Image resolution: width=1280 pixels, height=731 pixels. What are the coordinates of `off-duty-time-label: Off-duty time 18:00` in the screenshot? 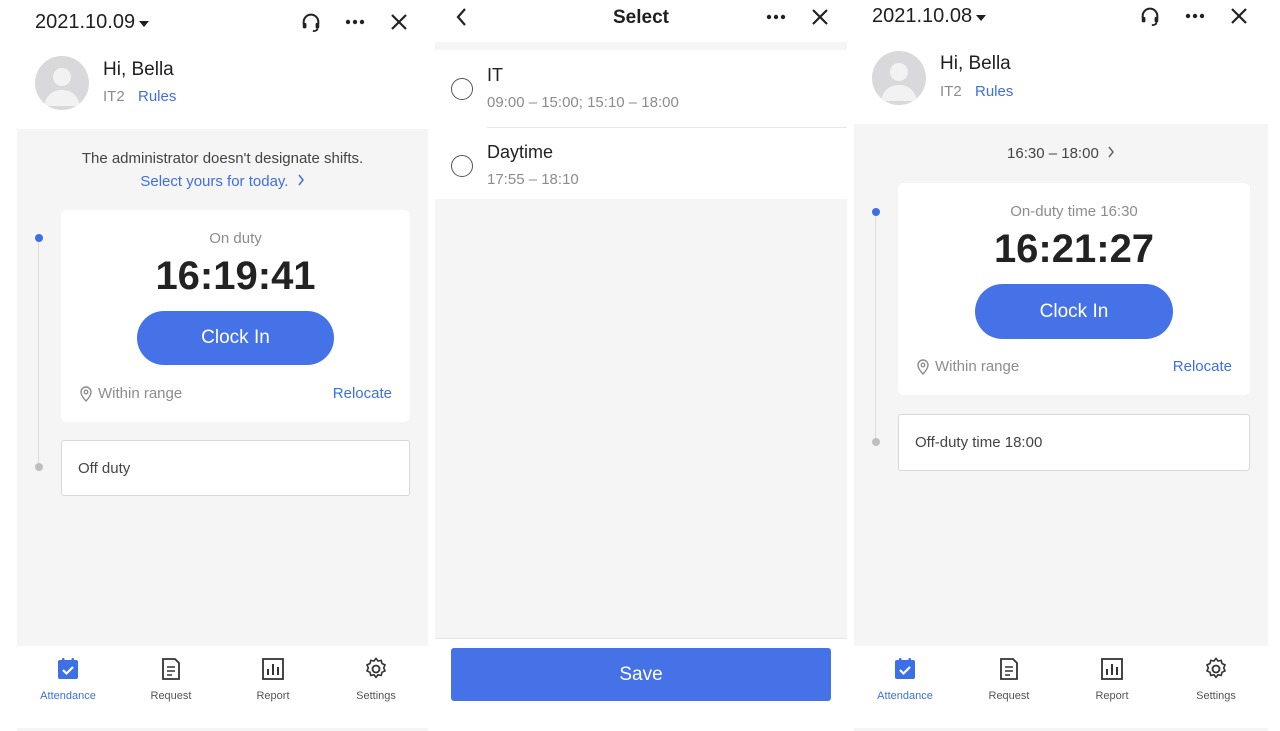 It's located at (979, 442).